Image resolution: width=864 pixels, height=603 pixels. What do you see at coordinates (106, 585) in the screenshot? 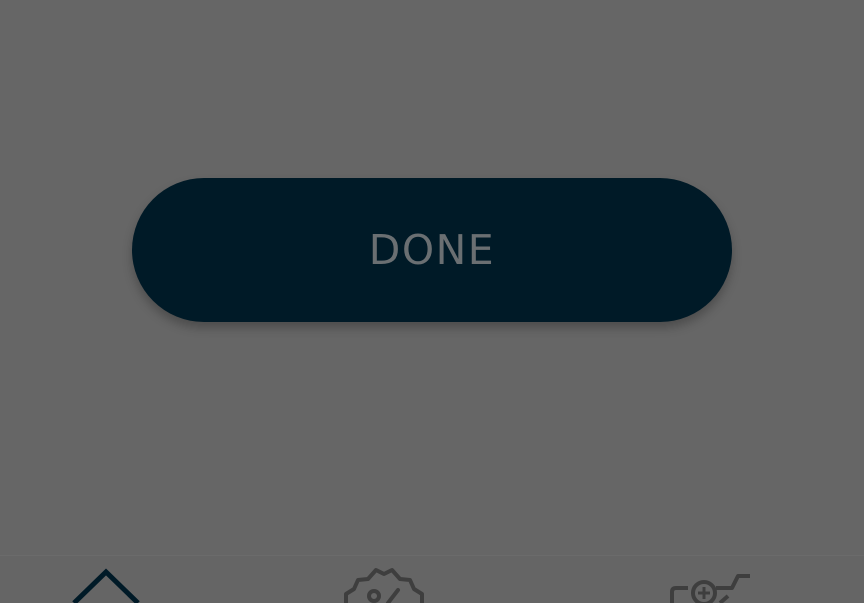
I see `home-icon` at bounding box center [106, 585].